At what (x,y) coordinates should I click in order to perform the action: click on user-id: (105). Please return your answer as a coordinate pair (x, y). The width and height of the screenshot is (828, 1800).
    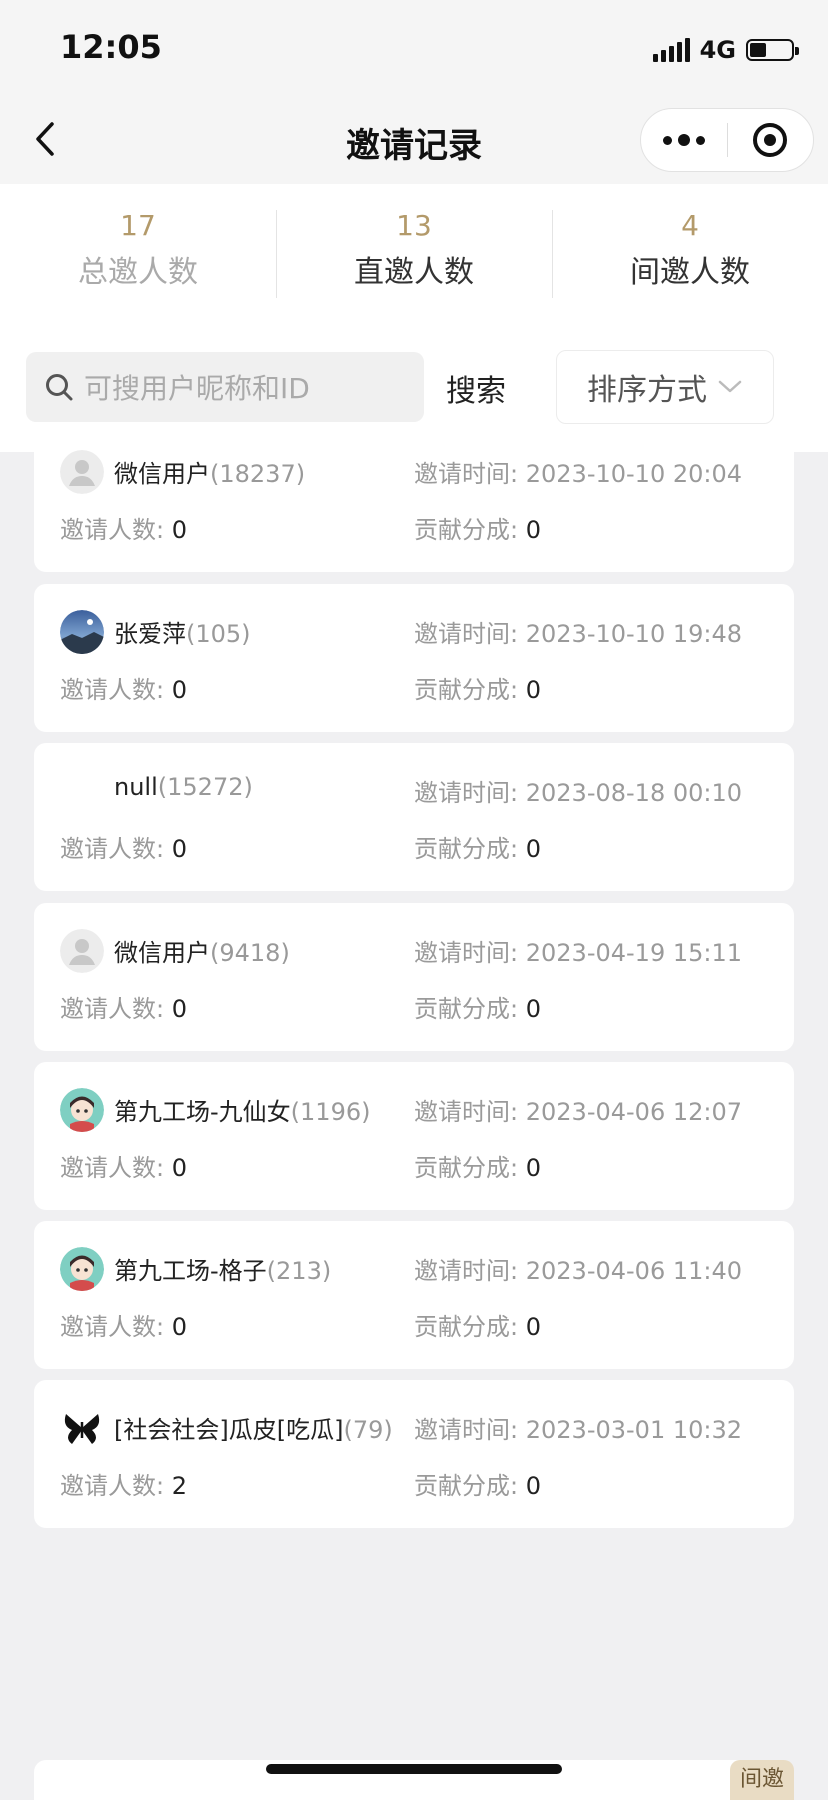
    Looking at the image, I should click on (218, 634).